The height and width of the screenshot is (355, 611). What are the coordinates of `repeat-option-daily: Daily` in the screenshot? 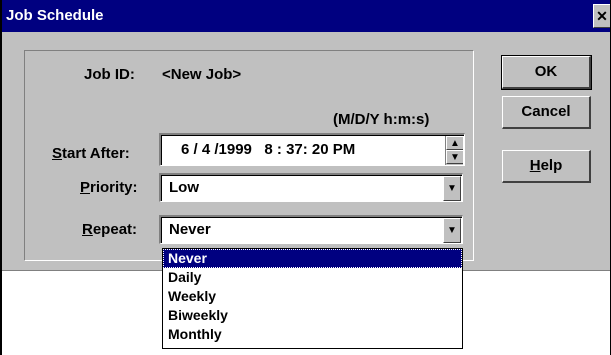 It's located at (312, 277).